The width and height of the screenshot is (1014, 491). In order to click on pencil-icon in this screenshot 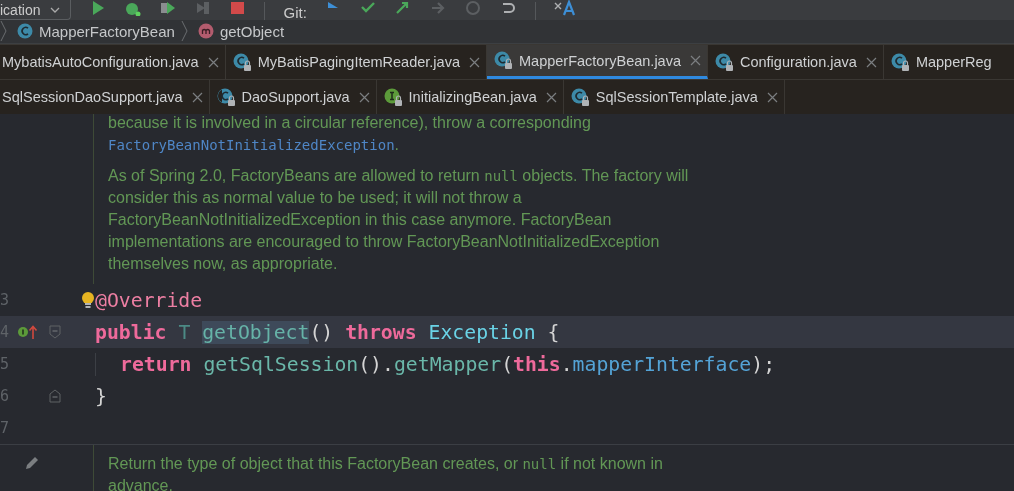, I will do `click(32, 463)`.